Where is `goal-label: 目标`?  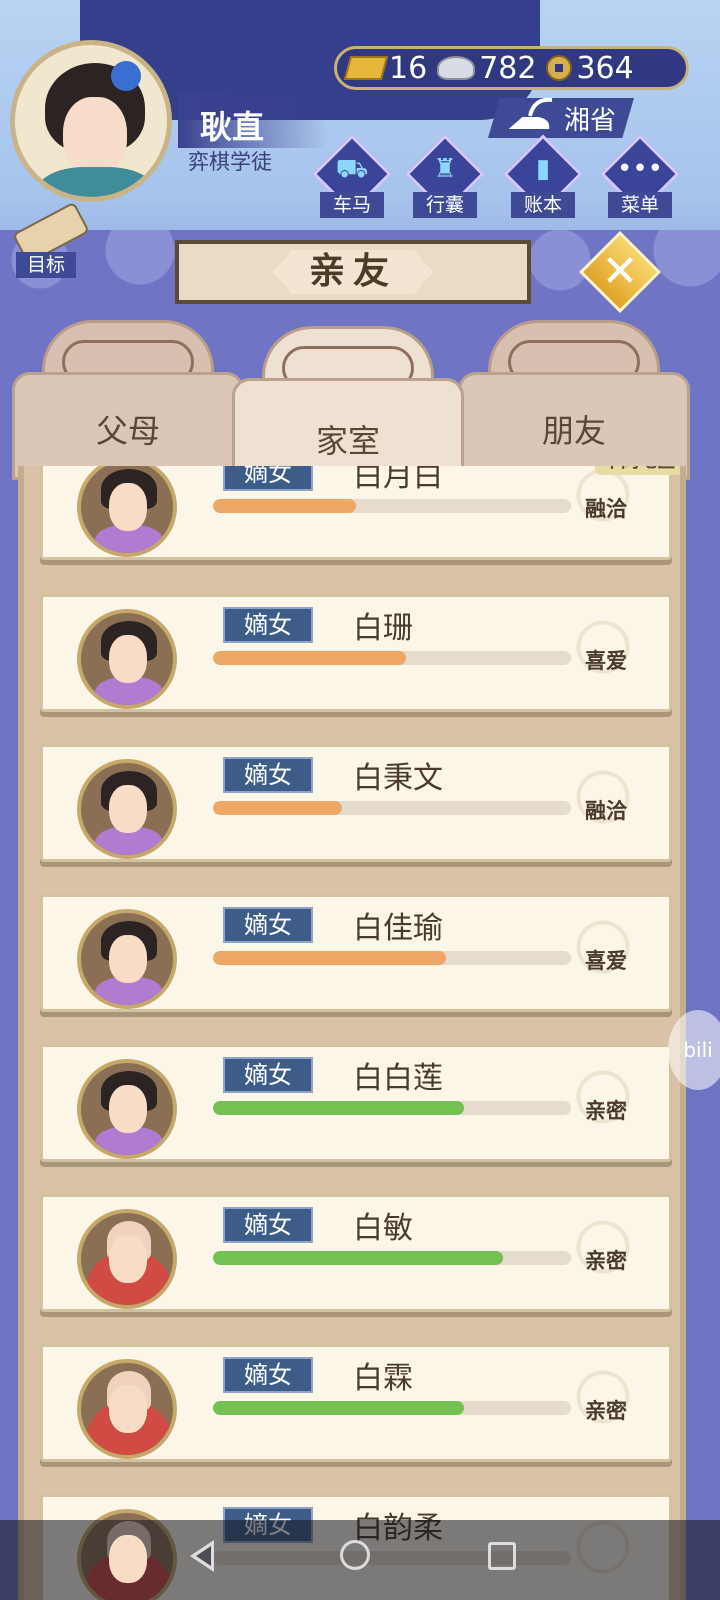
goal-label: 目标 is located at coordinates (46, 265).